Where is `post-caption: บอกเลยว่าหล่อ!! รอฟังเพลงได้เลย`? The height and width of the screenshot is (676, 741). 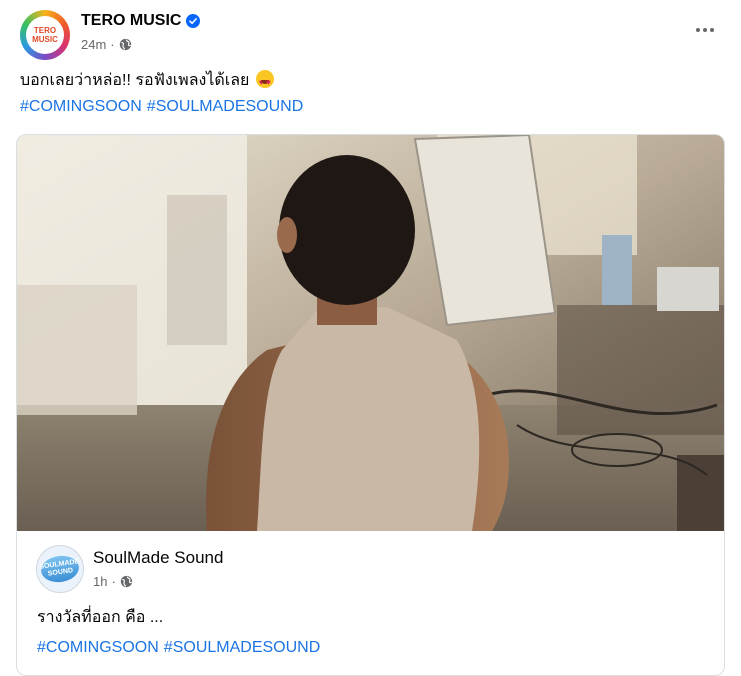
post-caption: บอกเลยว่าหล่อ!! รอฟังเพลงได้เลย is located at coordinates (147, 82).